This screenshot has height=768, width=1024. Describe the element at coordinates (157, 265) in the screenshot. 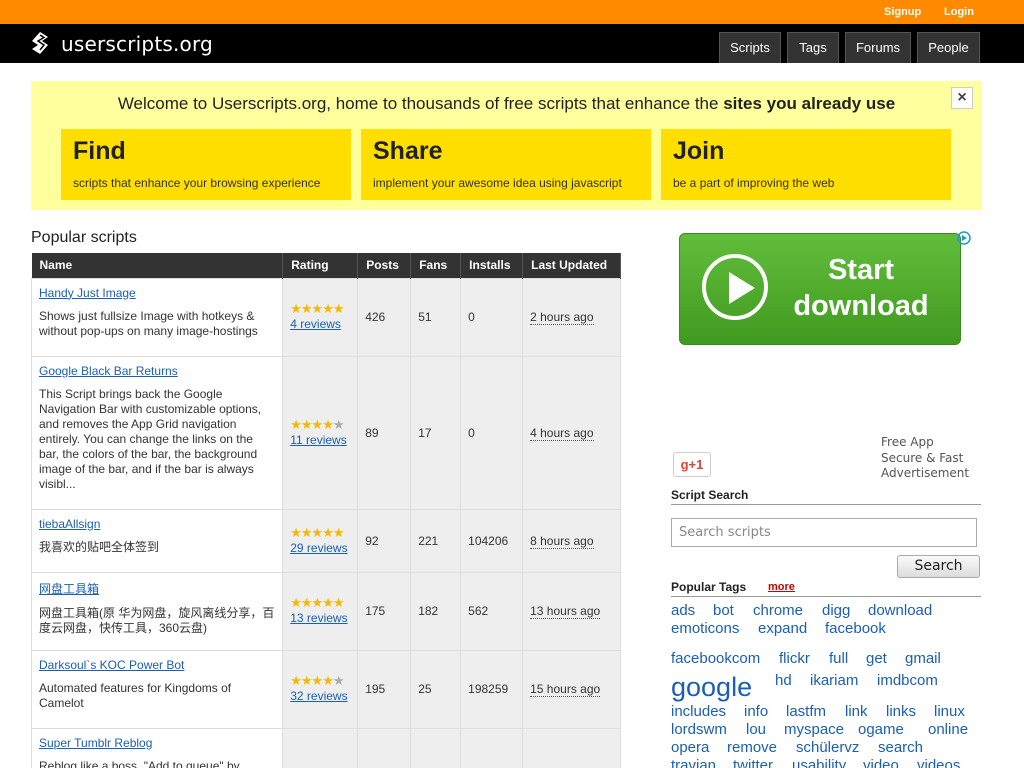

I see `col-header-name: Name` at that location.